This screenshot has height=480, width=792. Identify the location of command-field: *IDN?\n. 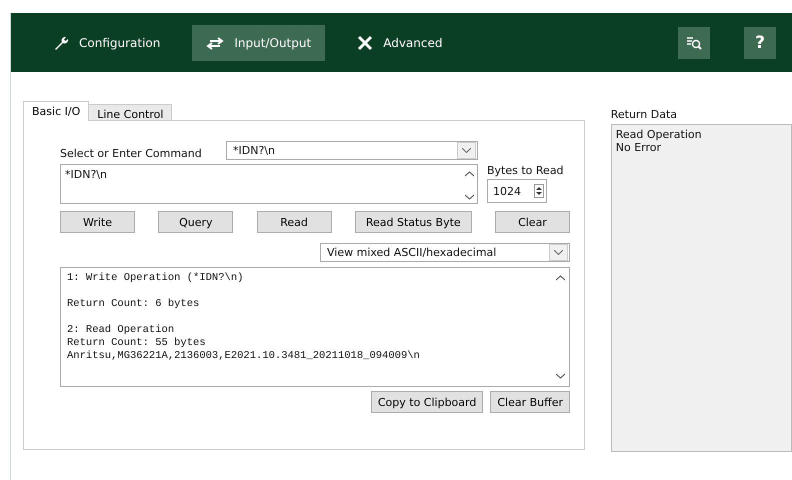
(269, 184).